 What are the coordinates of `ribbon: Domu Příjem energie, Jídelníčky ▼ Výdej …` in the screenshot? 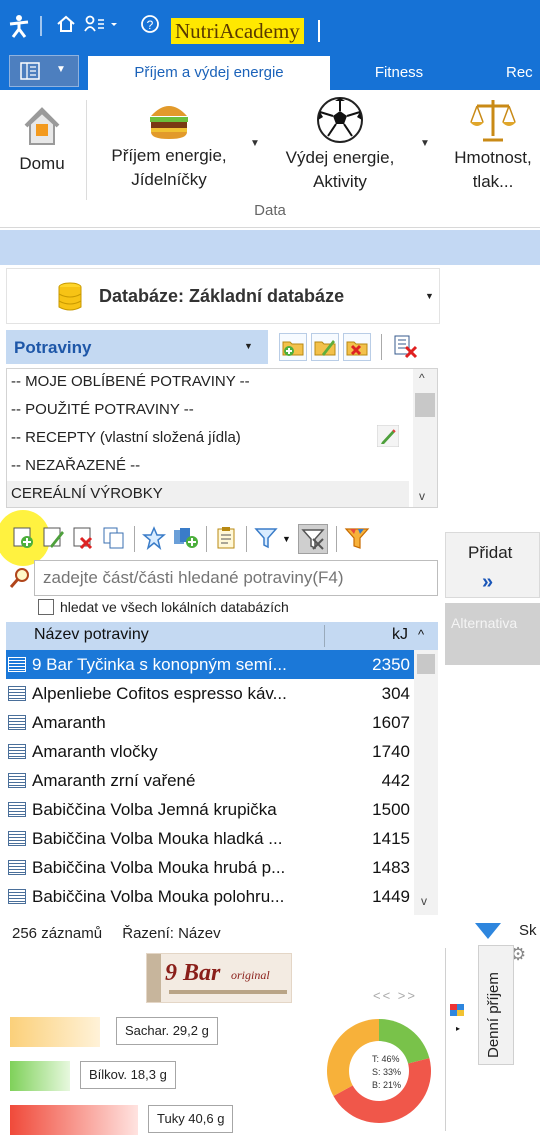 It's located at (270, 159).